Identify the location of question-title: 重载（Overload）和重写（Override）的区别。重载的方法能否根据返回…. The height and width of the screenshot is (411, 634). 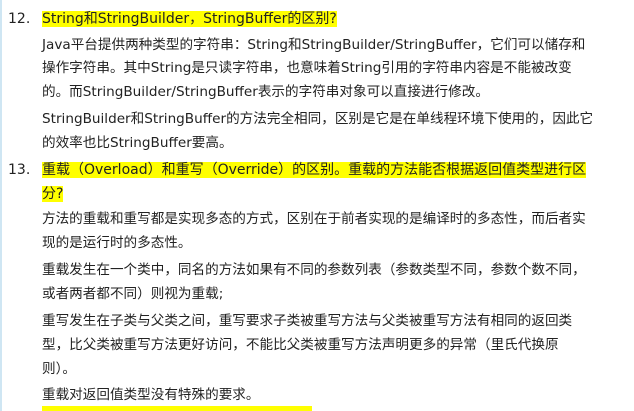
(314, 170).